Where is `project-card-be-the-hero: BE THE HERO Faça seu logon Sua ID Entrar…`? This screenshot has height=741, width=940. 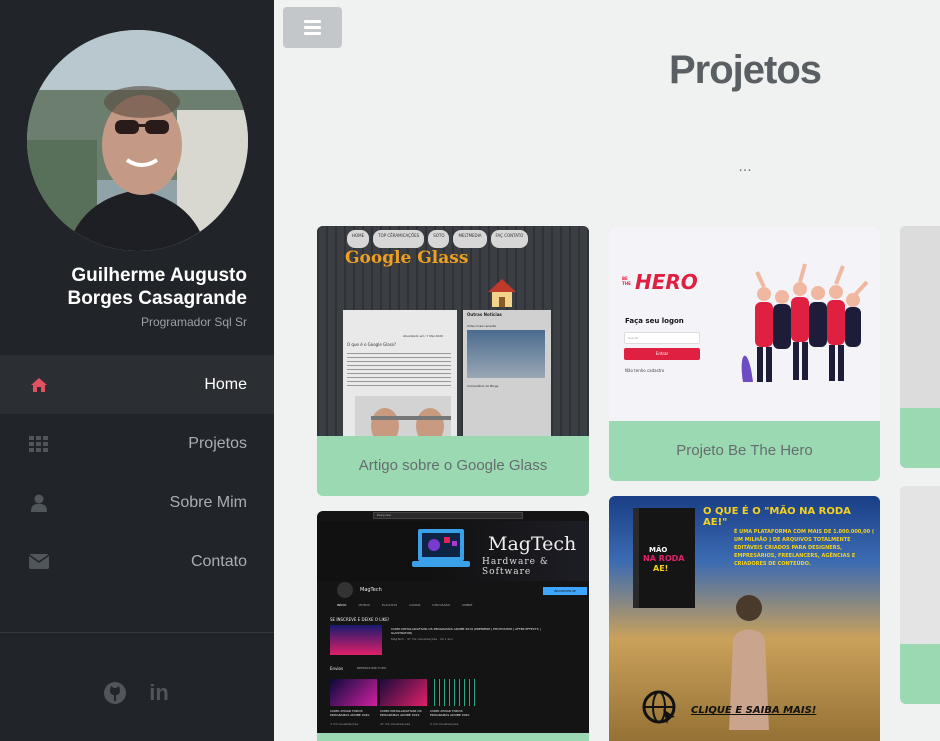 project-card-be-the-hero: BE THE HERO Faça seu logon Sua ID Entrar… is located at coordinates (744, 353).